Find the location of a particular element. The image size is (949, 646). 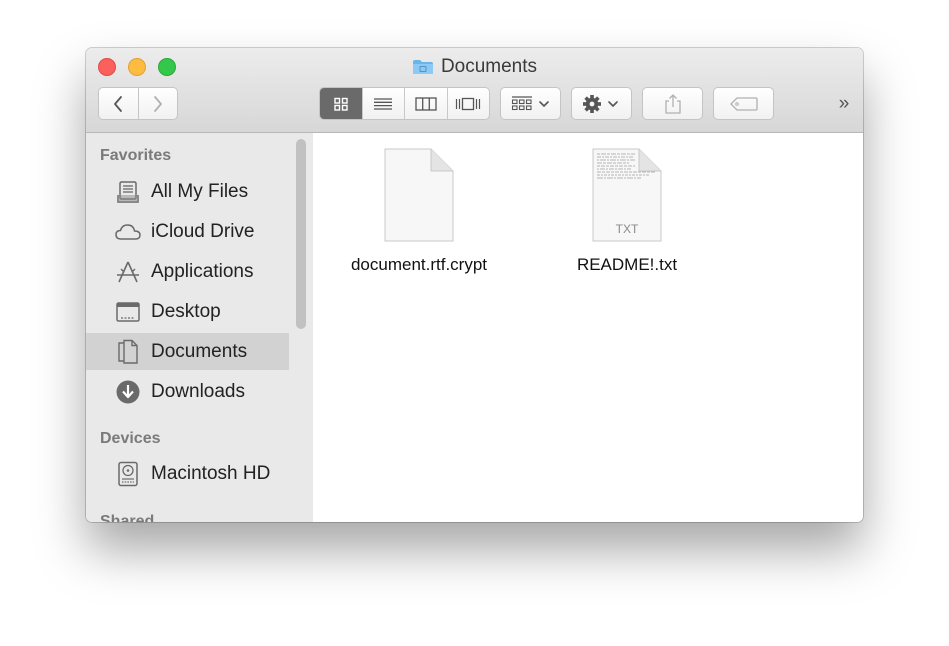

sidebar-item-icloud-drive: iCloud Drive is located at coordinates (187, 231).